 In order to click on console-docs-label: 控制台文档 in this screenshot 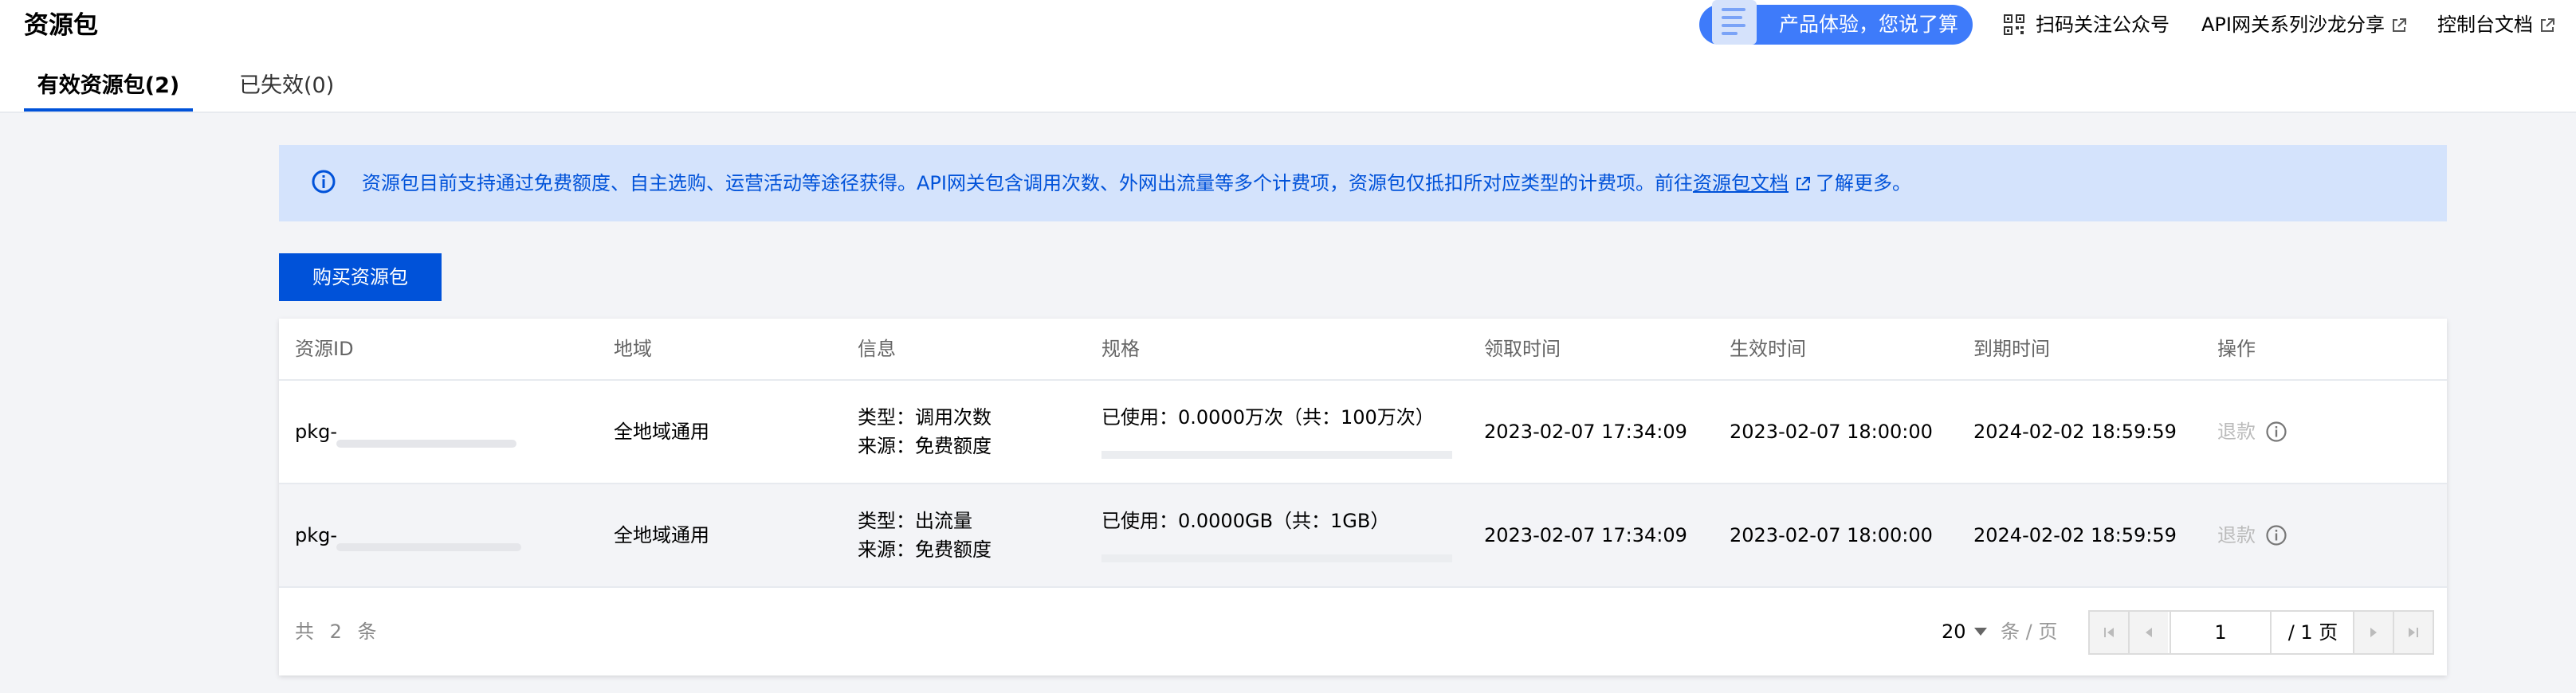, I will do `click(2485, 25)`.